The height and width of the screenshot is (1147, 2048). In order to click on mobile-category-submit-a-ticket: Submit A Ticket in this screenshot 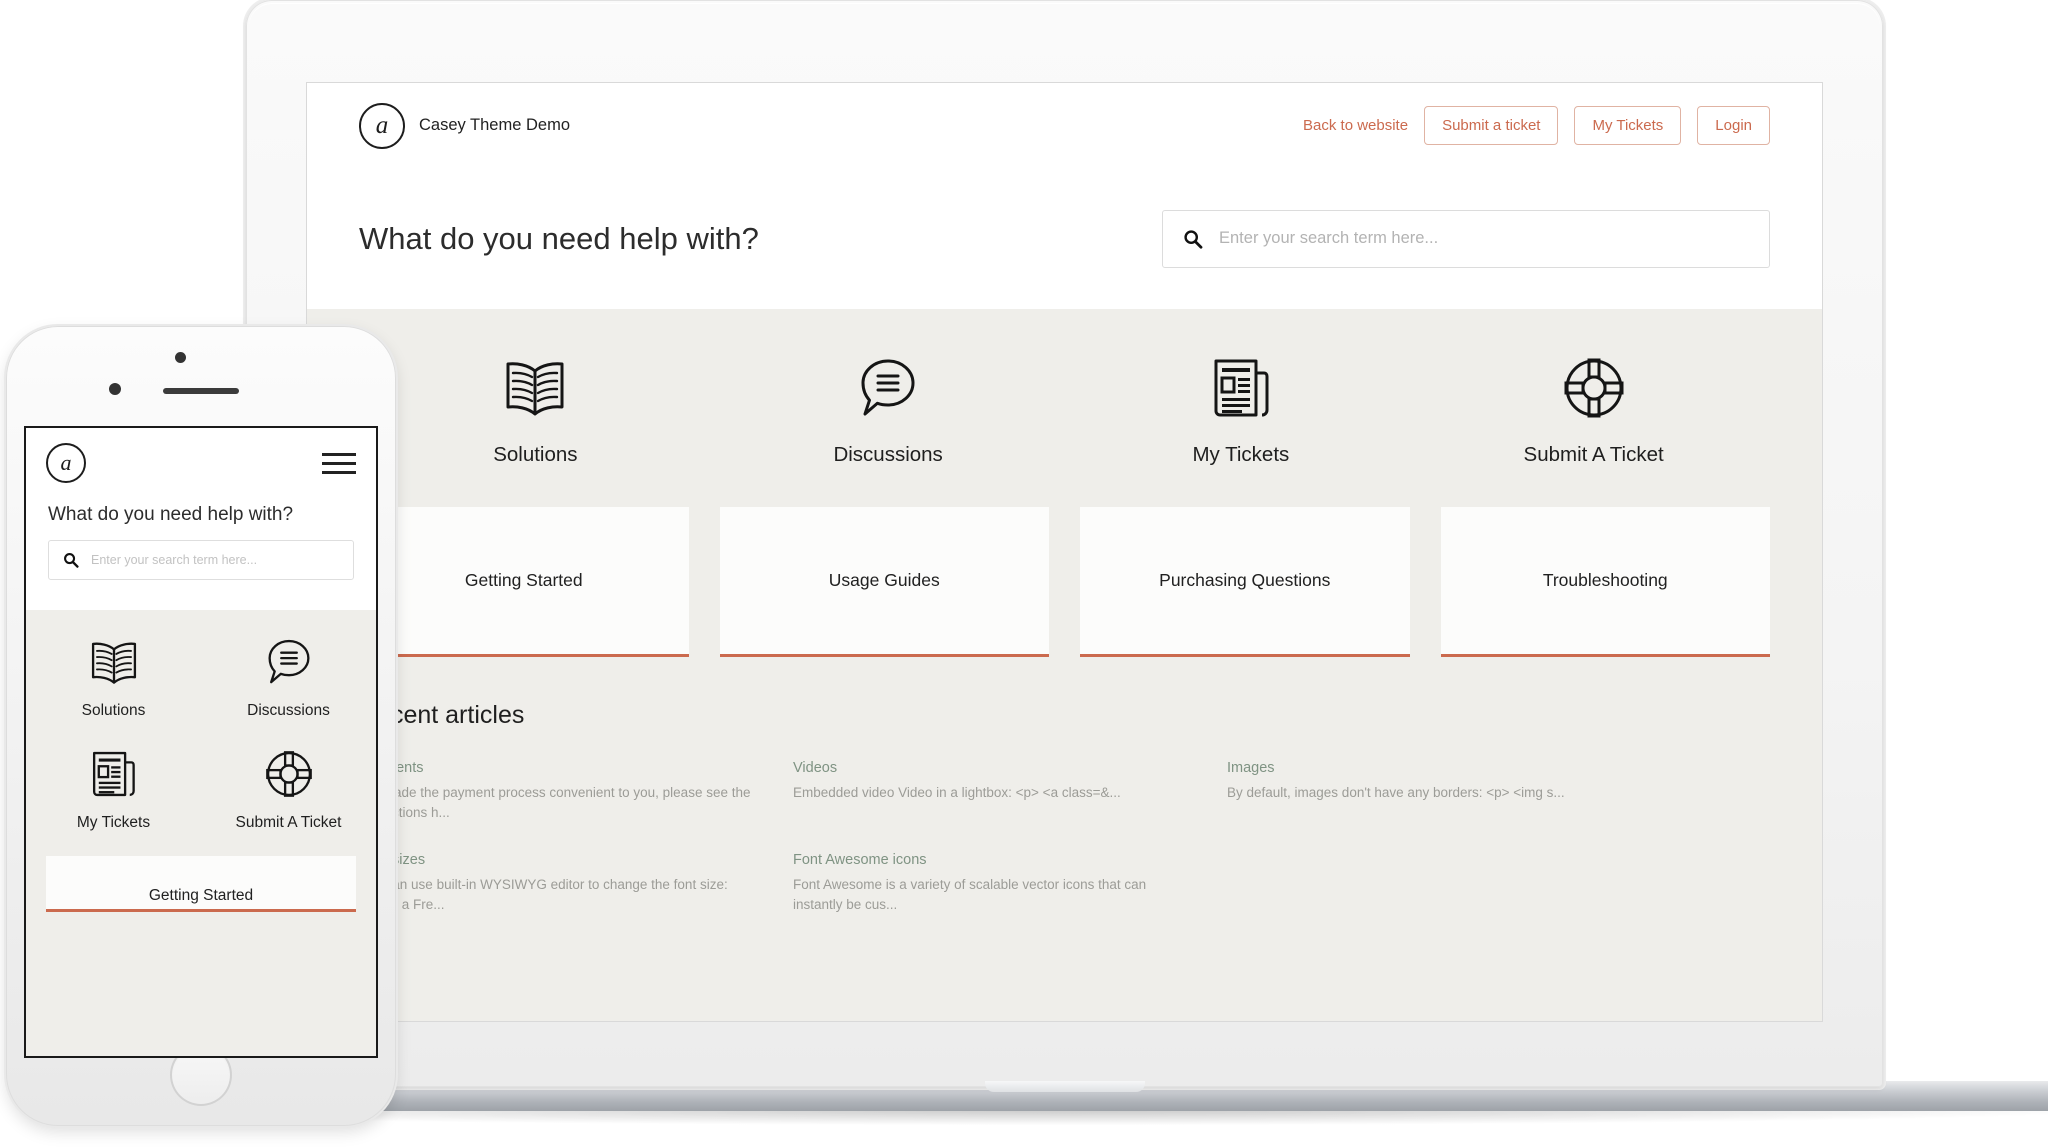, I will do `click(288, 790)`.